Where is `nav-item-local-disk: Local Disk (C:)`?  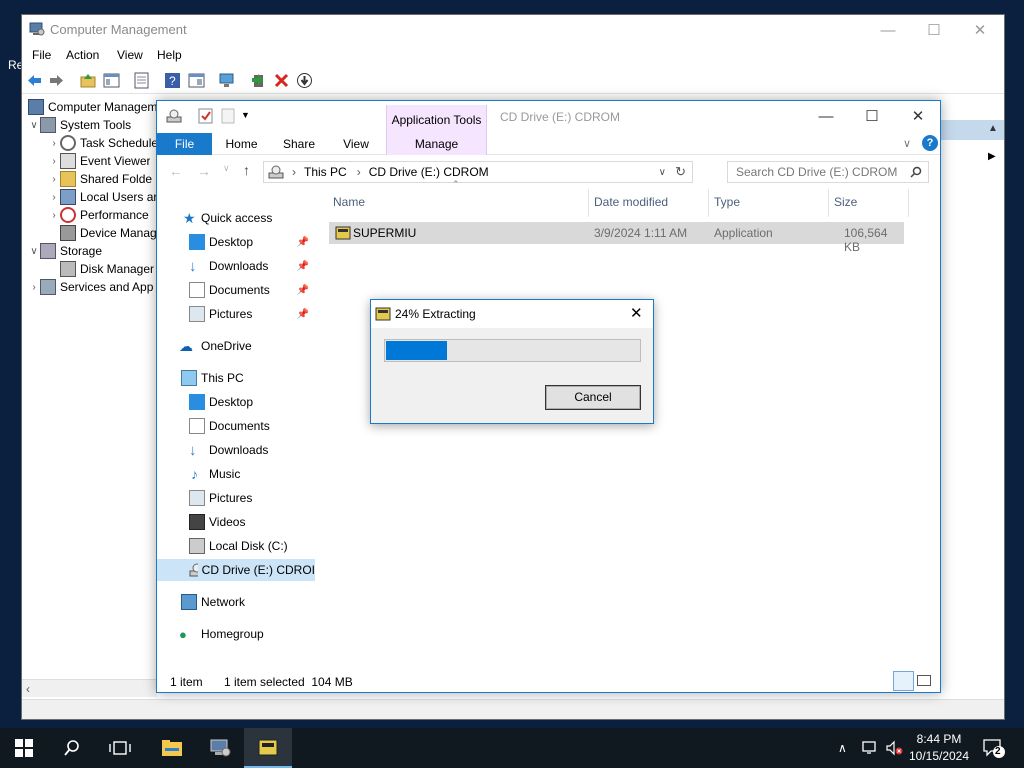 nav-item-local-disk: Local Disk (C:) is located at coordinates (236, 546).